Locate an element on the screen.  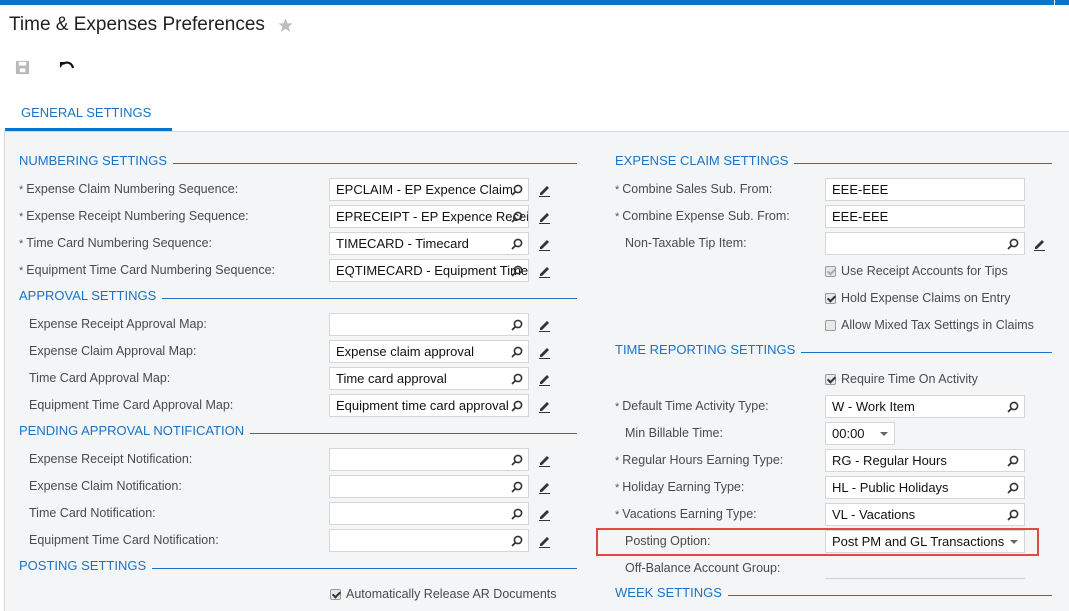
approval-row-label: Expense Claim Approval Map: is located at coordinates (112, 351).